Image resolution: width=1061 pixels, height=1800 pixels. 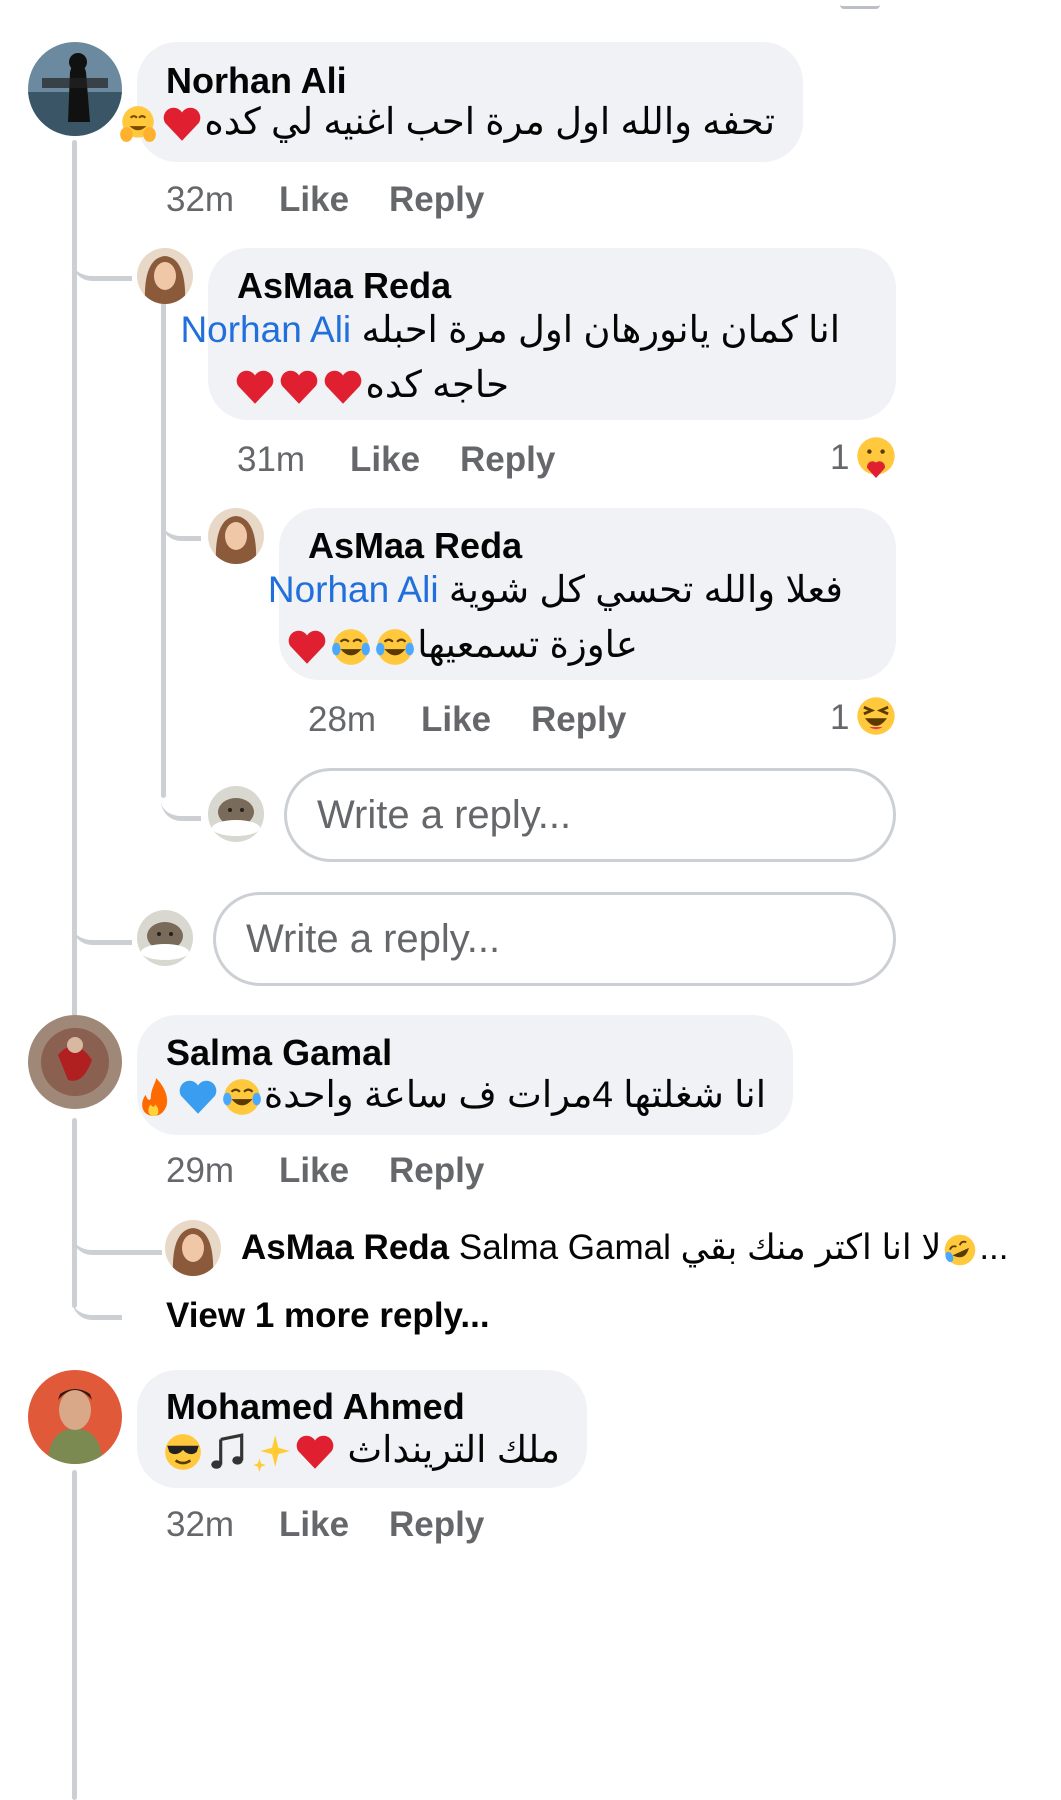 I want to click on reply-text-line2: حاجه كده, so click(x=373, y=385).